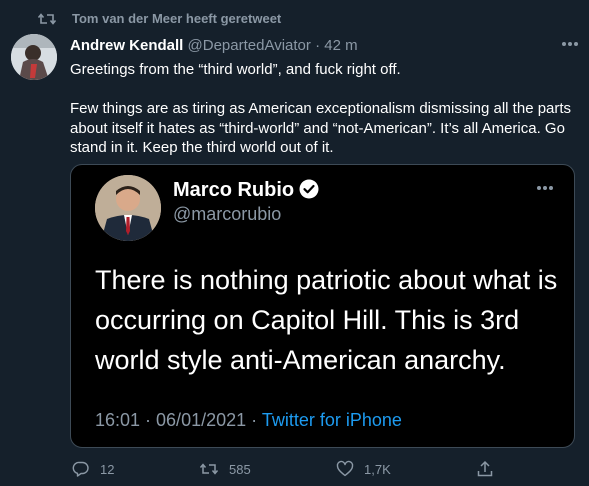  Describe the element at coordinates (227, 214) in the screenshot. I see `quoted-author-handle: @marcorubio` at that location.